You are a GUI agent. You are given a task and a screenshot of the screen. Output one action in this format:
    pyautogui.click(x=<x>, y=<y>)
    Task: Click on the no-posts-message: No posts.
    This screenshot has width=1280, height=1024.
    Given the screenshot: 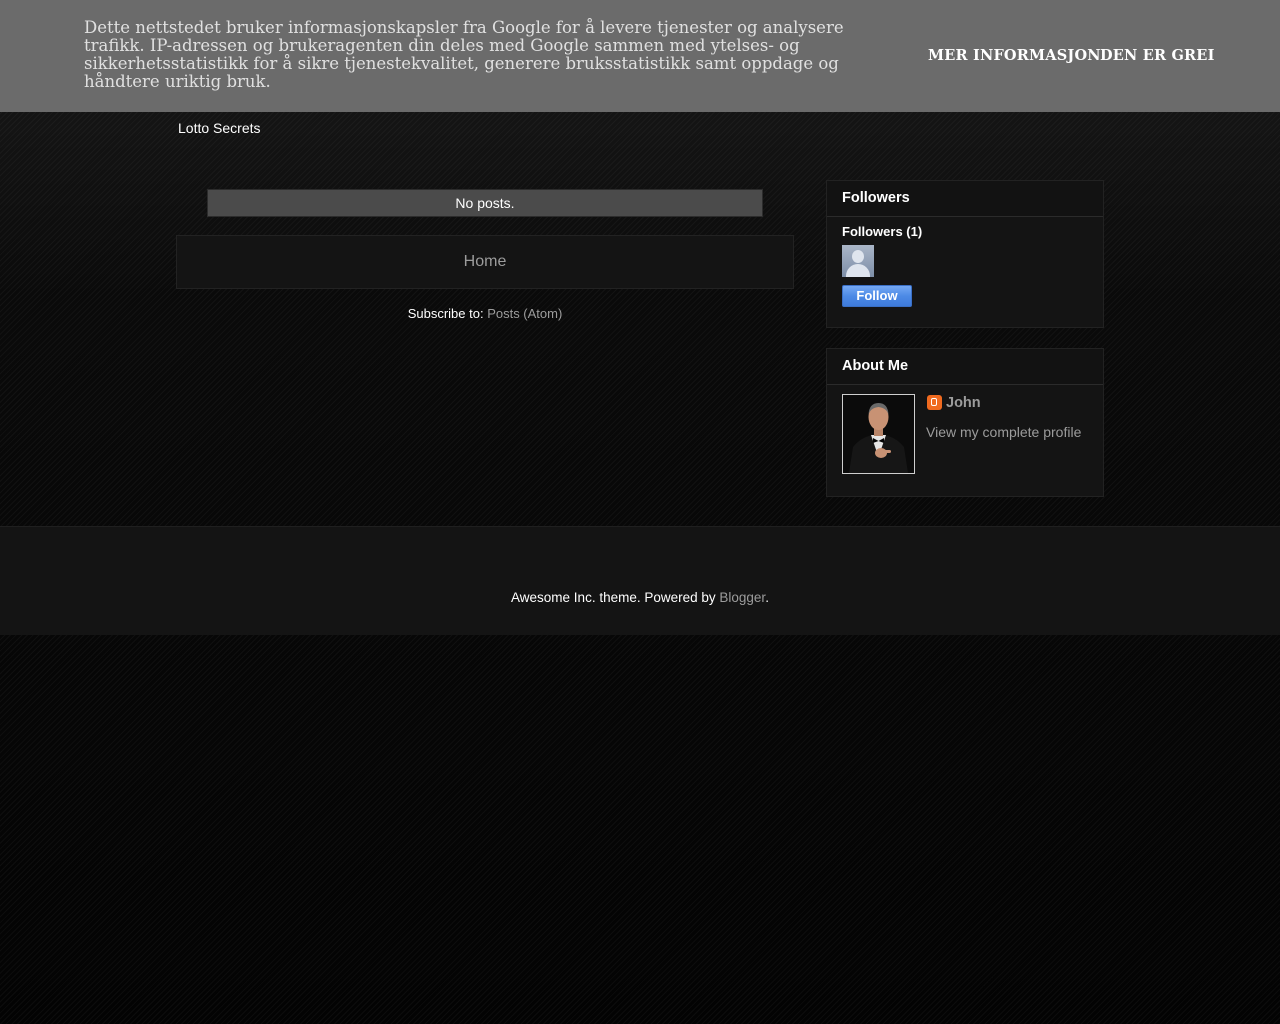 What is the action you would take?
    pyautogui.click(x=485, y=203)
    